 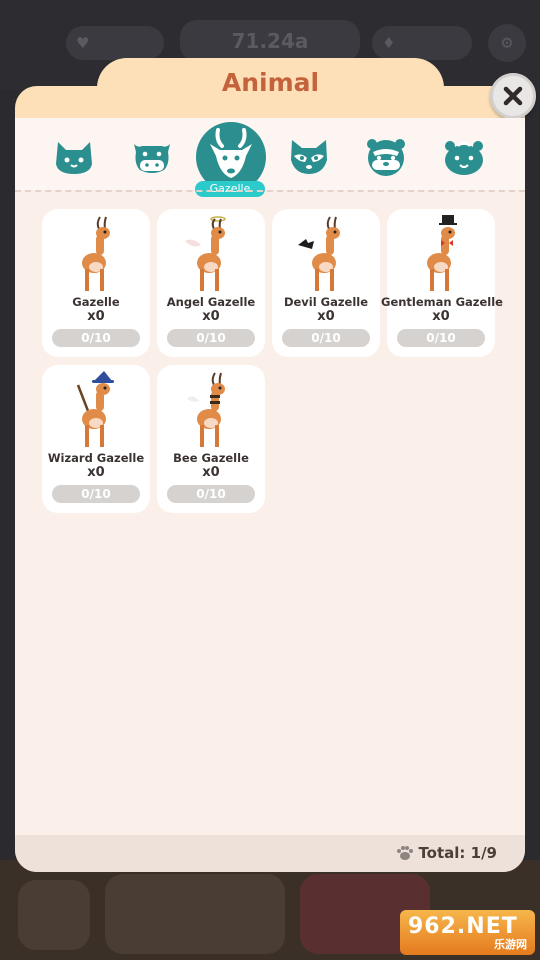 I want to click on bg-slot-playground, so click(x=195, y=914).